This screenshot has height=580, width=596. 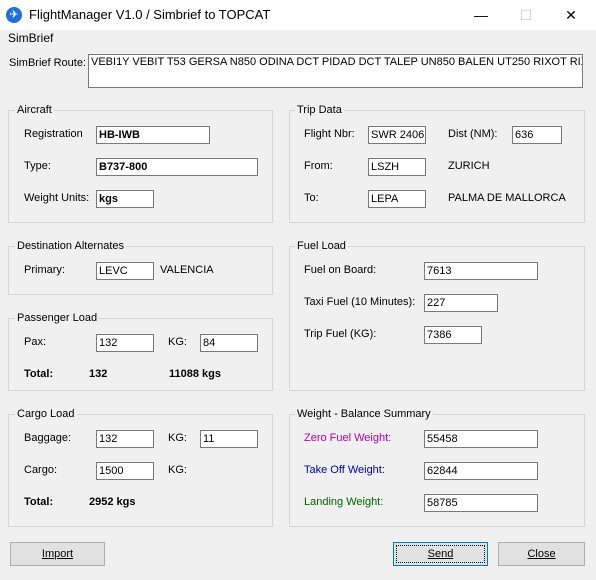 I want to click on type-label: Type:, so click(x=37, y=166).